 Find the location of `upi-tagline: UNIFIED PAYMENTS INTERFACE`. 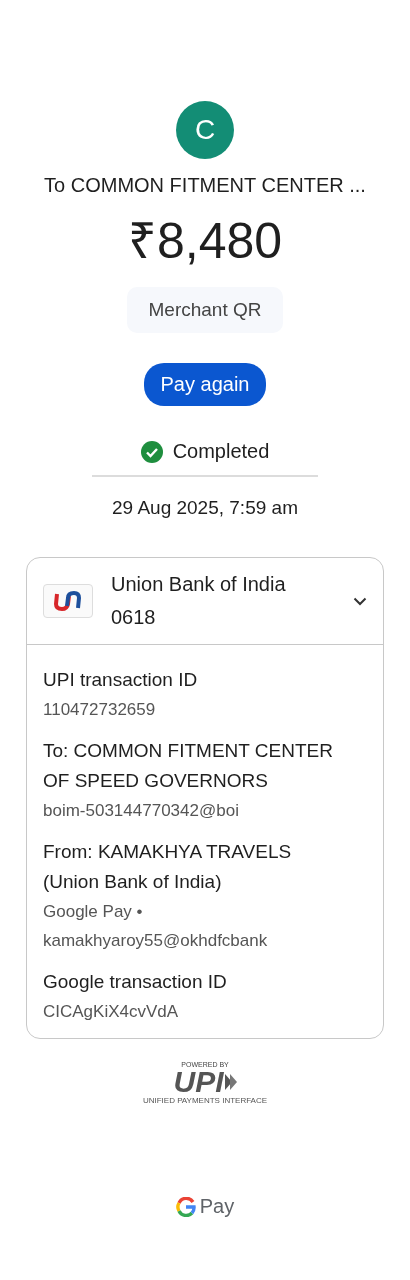

upi-tagline: UNIFIED PAYMENTS INTERFACE is located at coordinates (205, 1100).